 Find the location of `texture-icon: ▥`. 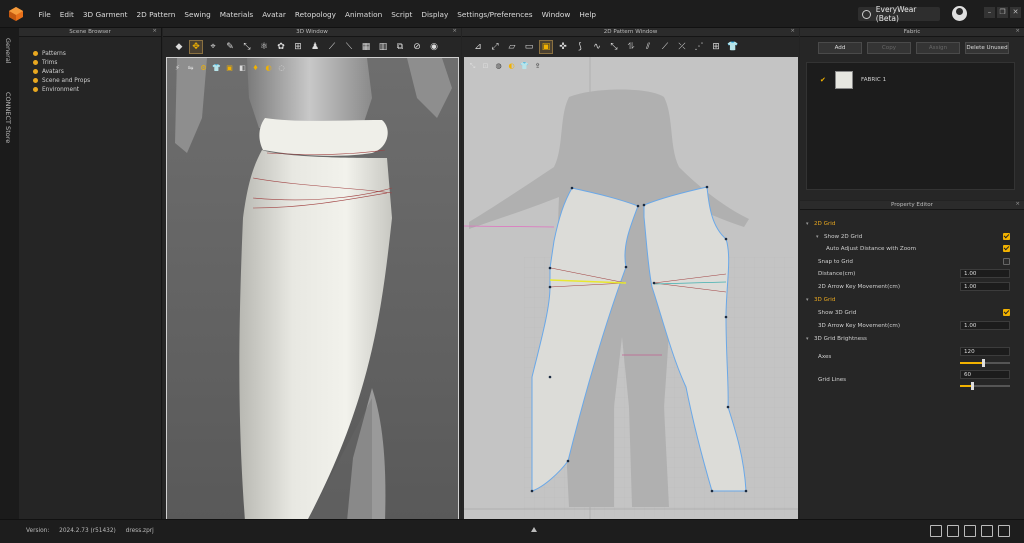

texture-icon: ▥ is located at coordinates (383, 47).